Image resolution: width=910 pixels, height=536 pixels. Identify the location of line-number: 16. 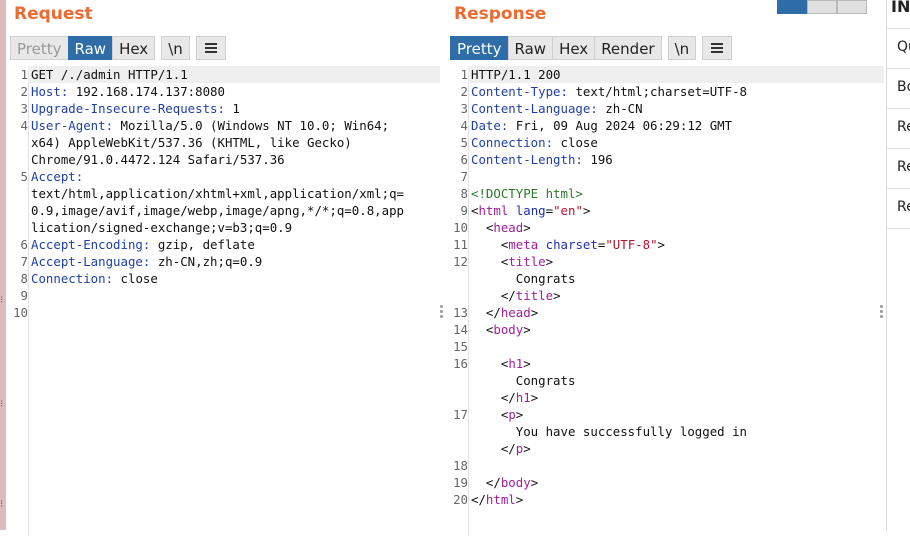
(460, 363).